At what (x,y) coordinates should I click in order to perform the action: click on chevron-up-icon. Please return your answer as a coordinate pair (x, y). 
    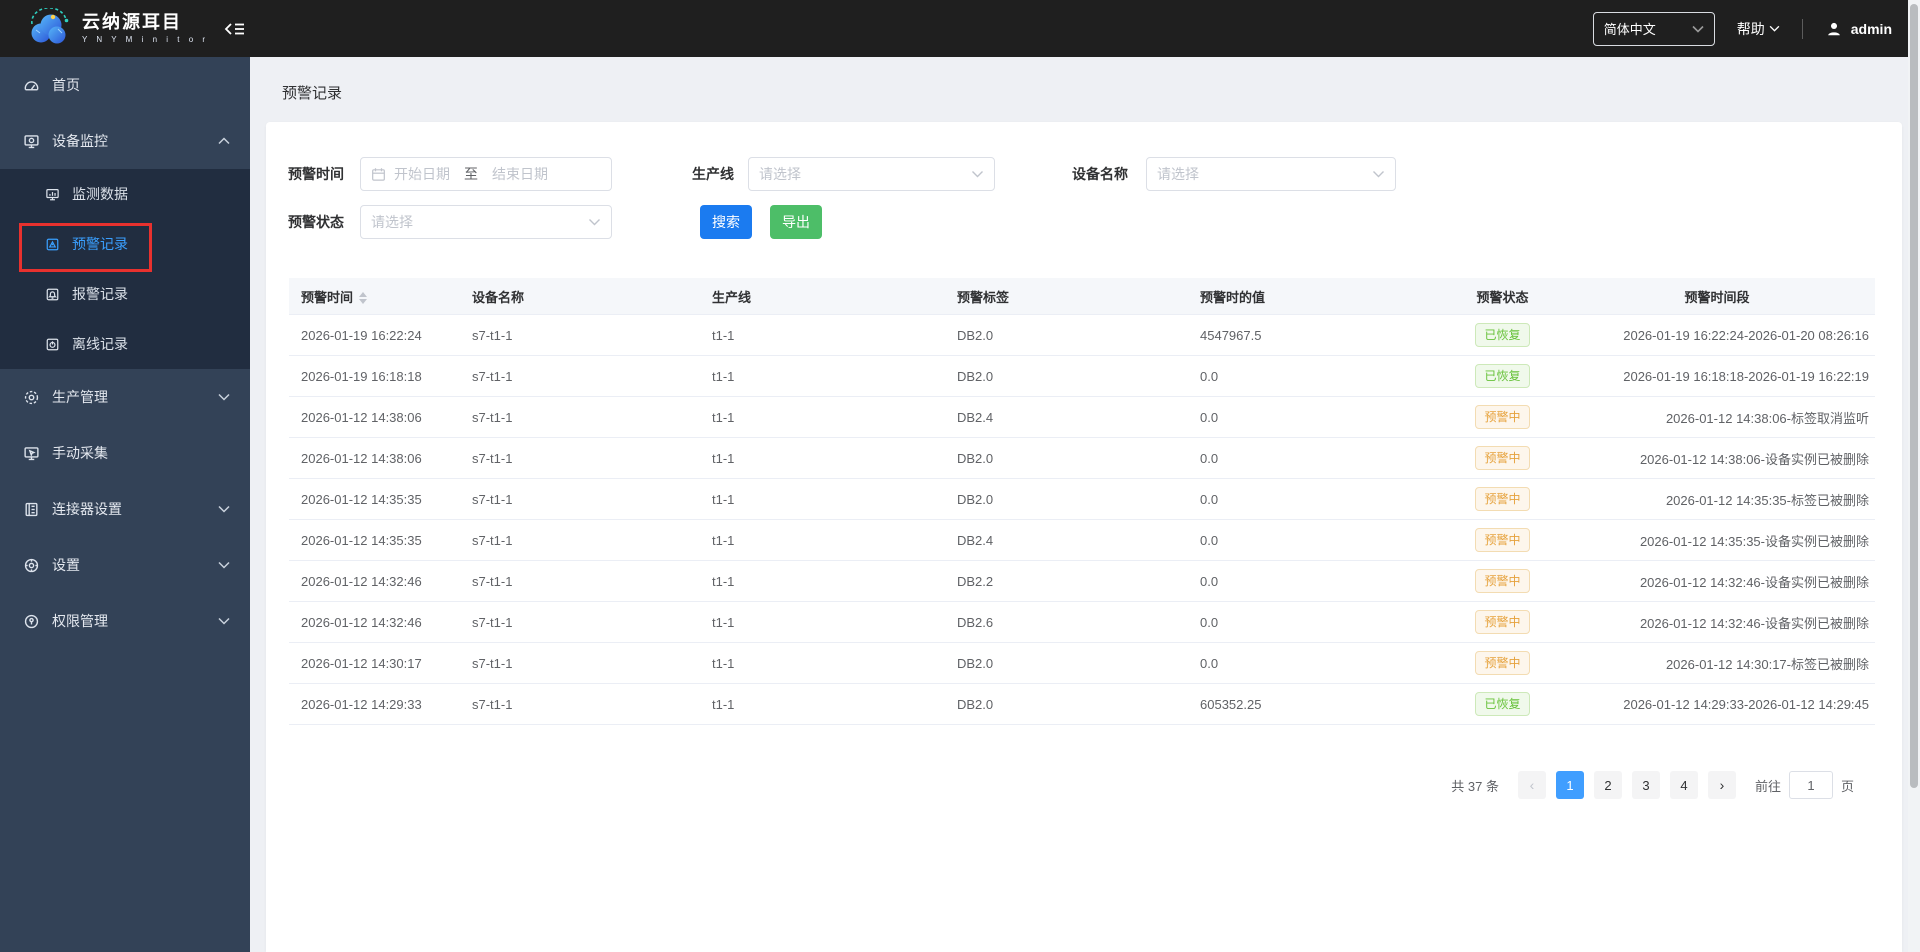
    Looking at the image, I should click on (224, 141).